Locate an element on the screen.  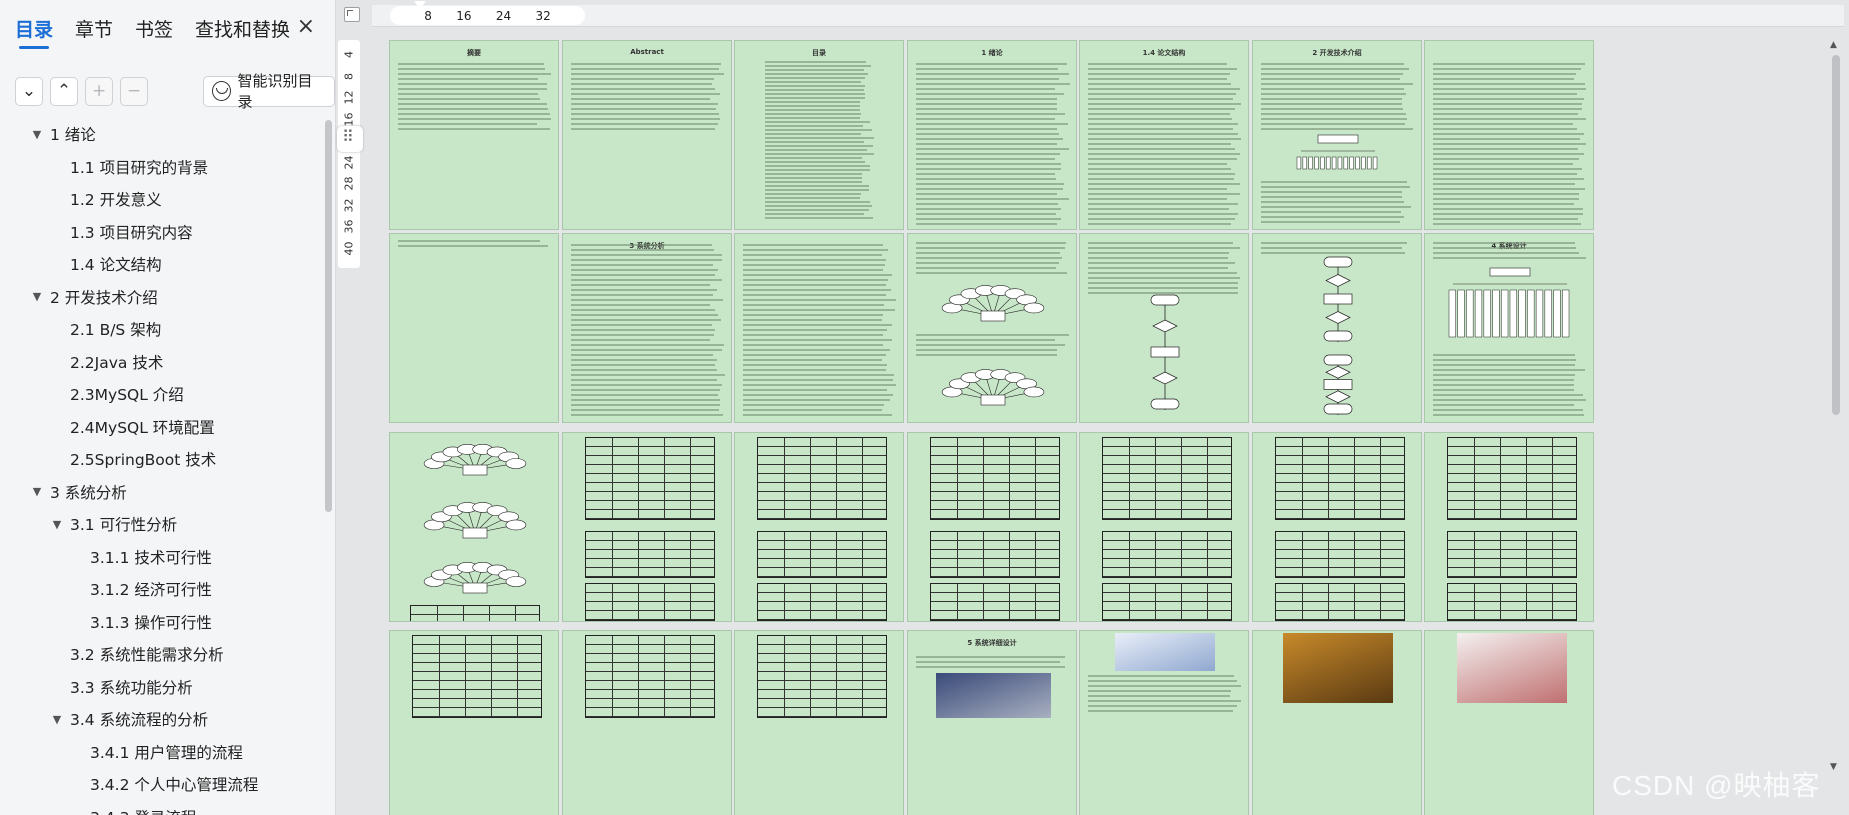
toc-item: 2.4MySQL 环境配置 is located at coordinates (162, 427).